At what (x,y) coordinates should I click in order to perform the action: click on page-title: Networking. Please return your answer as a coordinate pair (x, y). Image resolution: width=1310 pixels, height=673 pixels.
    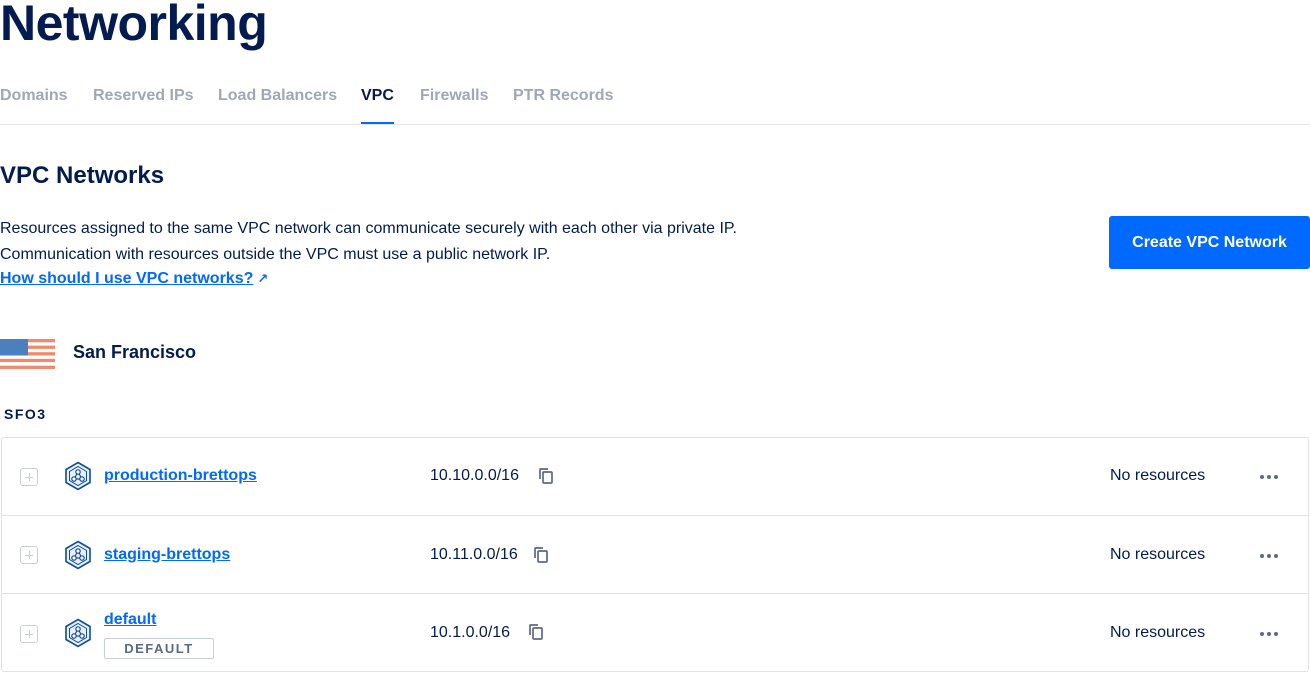
    Looking at the image, I should click on (134, 25).